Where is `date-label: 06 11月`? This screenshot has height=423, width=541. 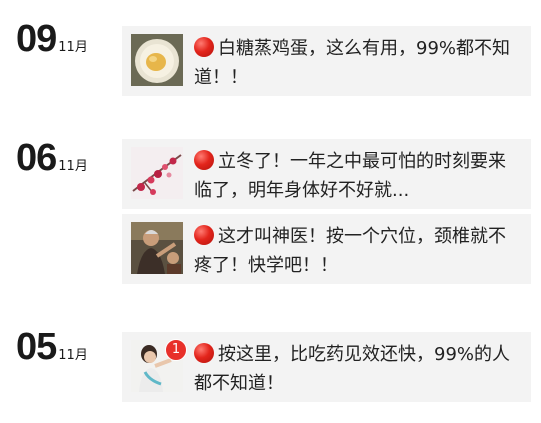
date-label: 06 11月 is located at coordinates (52, 158).